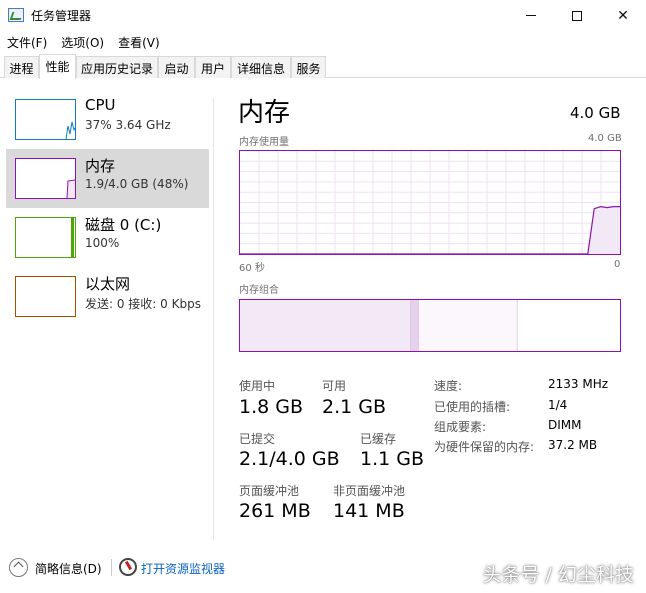  What do you see at coordinates (259, 290) in the screenshot?
I see `composition-label: 内存组合` at bounding box center [259, 290].